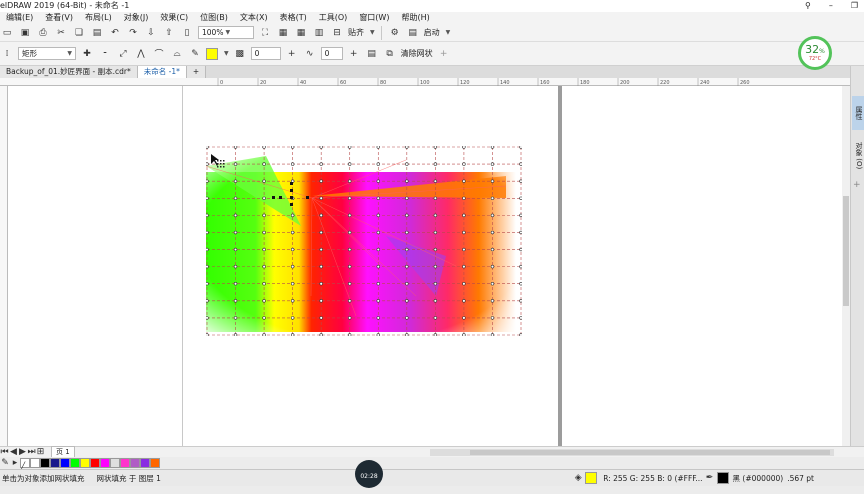 The height and width of the screenshot is (494, 864). Describe the element at coordinates (337, 33) in the screenshot. I see `snap-icon: ⊟` at that location.